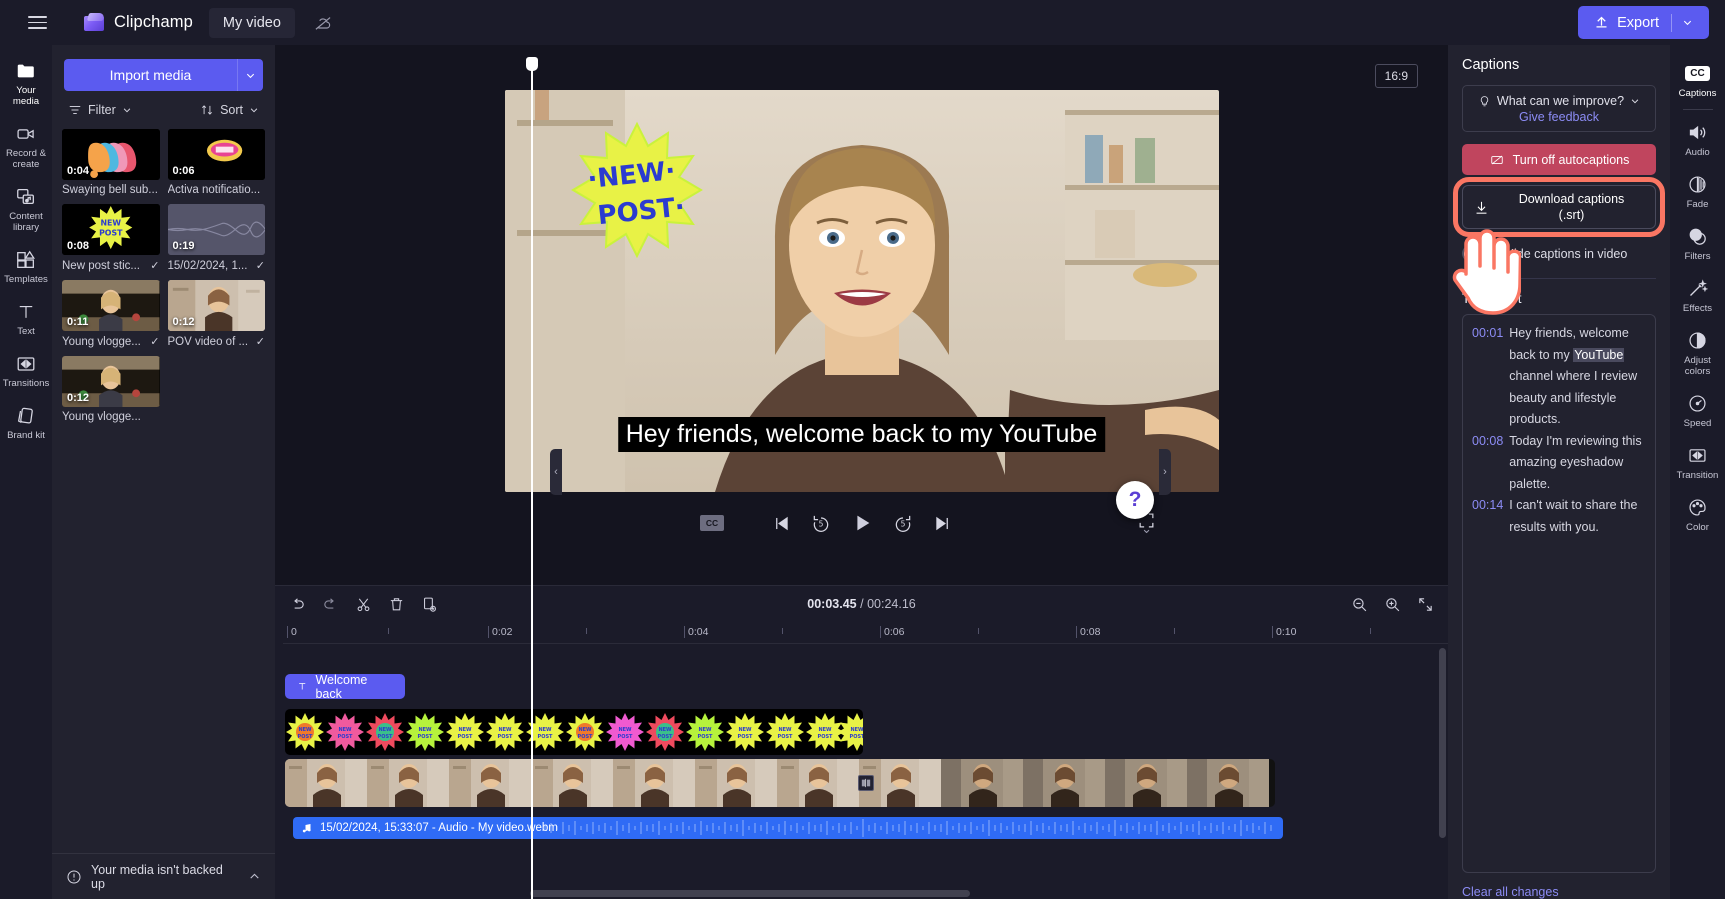  What do you see at coordinates (1697, 461) in the screenshot?
I see `rrail-item-transition: Transition` at bounding box center [1697, 461].